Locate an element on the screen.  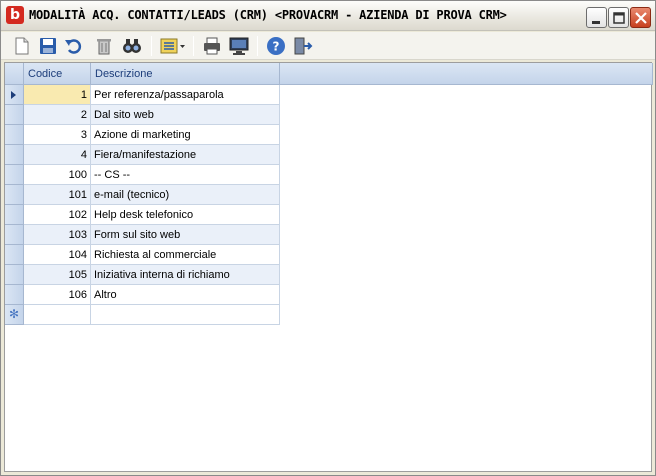
cell-codice: 2 is located at coordinates (57, 115).